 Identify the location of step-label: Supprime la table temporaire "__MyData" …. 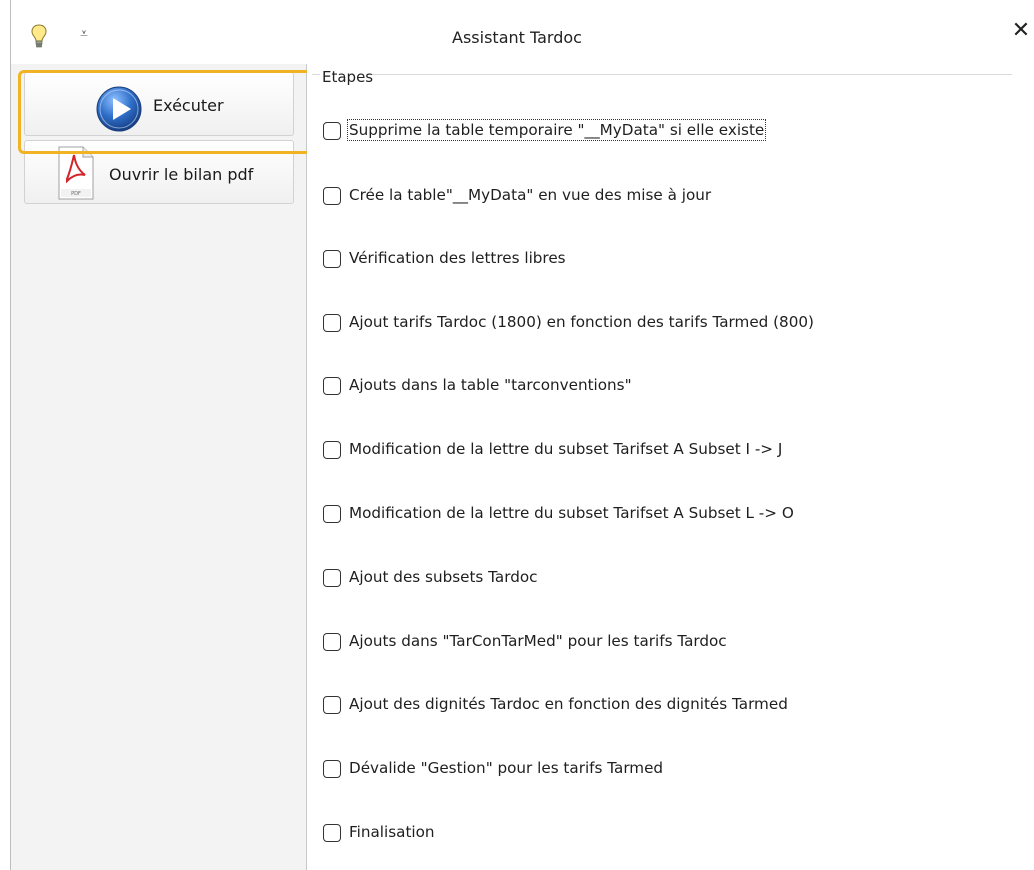
(556, 130).